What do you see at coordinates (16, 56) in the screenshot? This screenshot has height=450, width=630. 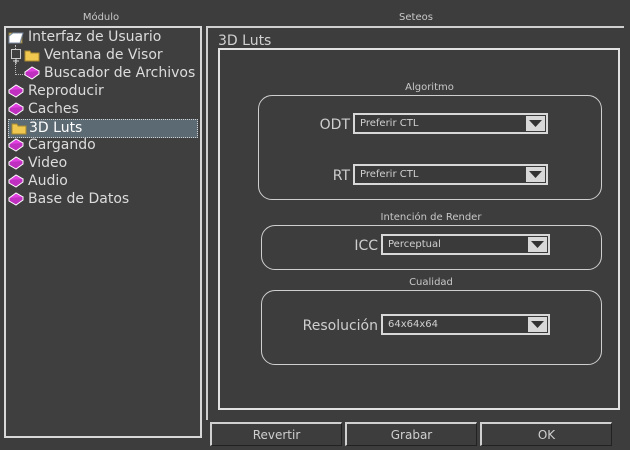 I see `expand-plus-icon` at bounding box center [16, 56].